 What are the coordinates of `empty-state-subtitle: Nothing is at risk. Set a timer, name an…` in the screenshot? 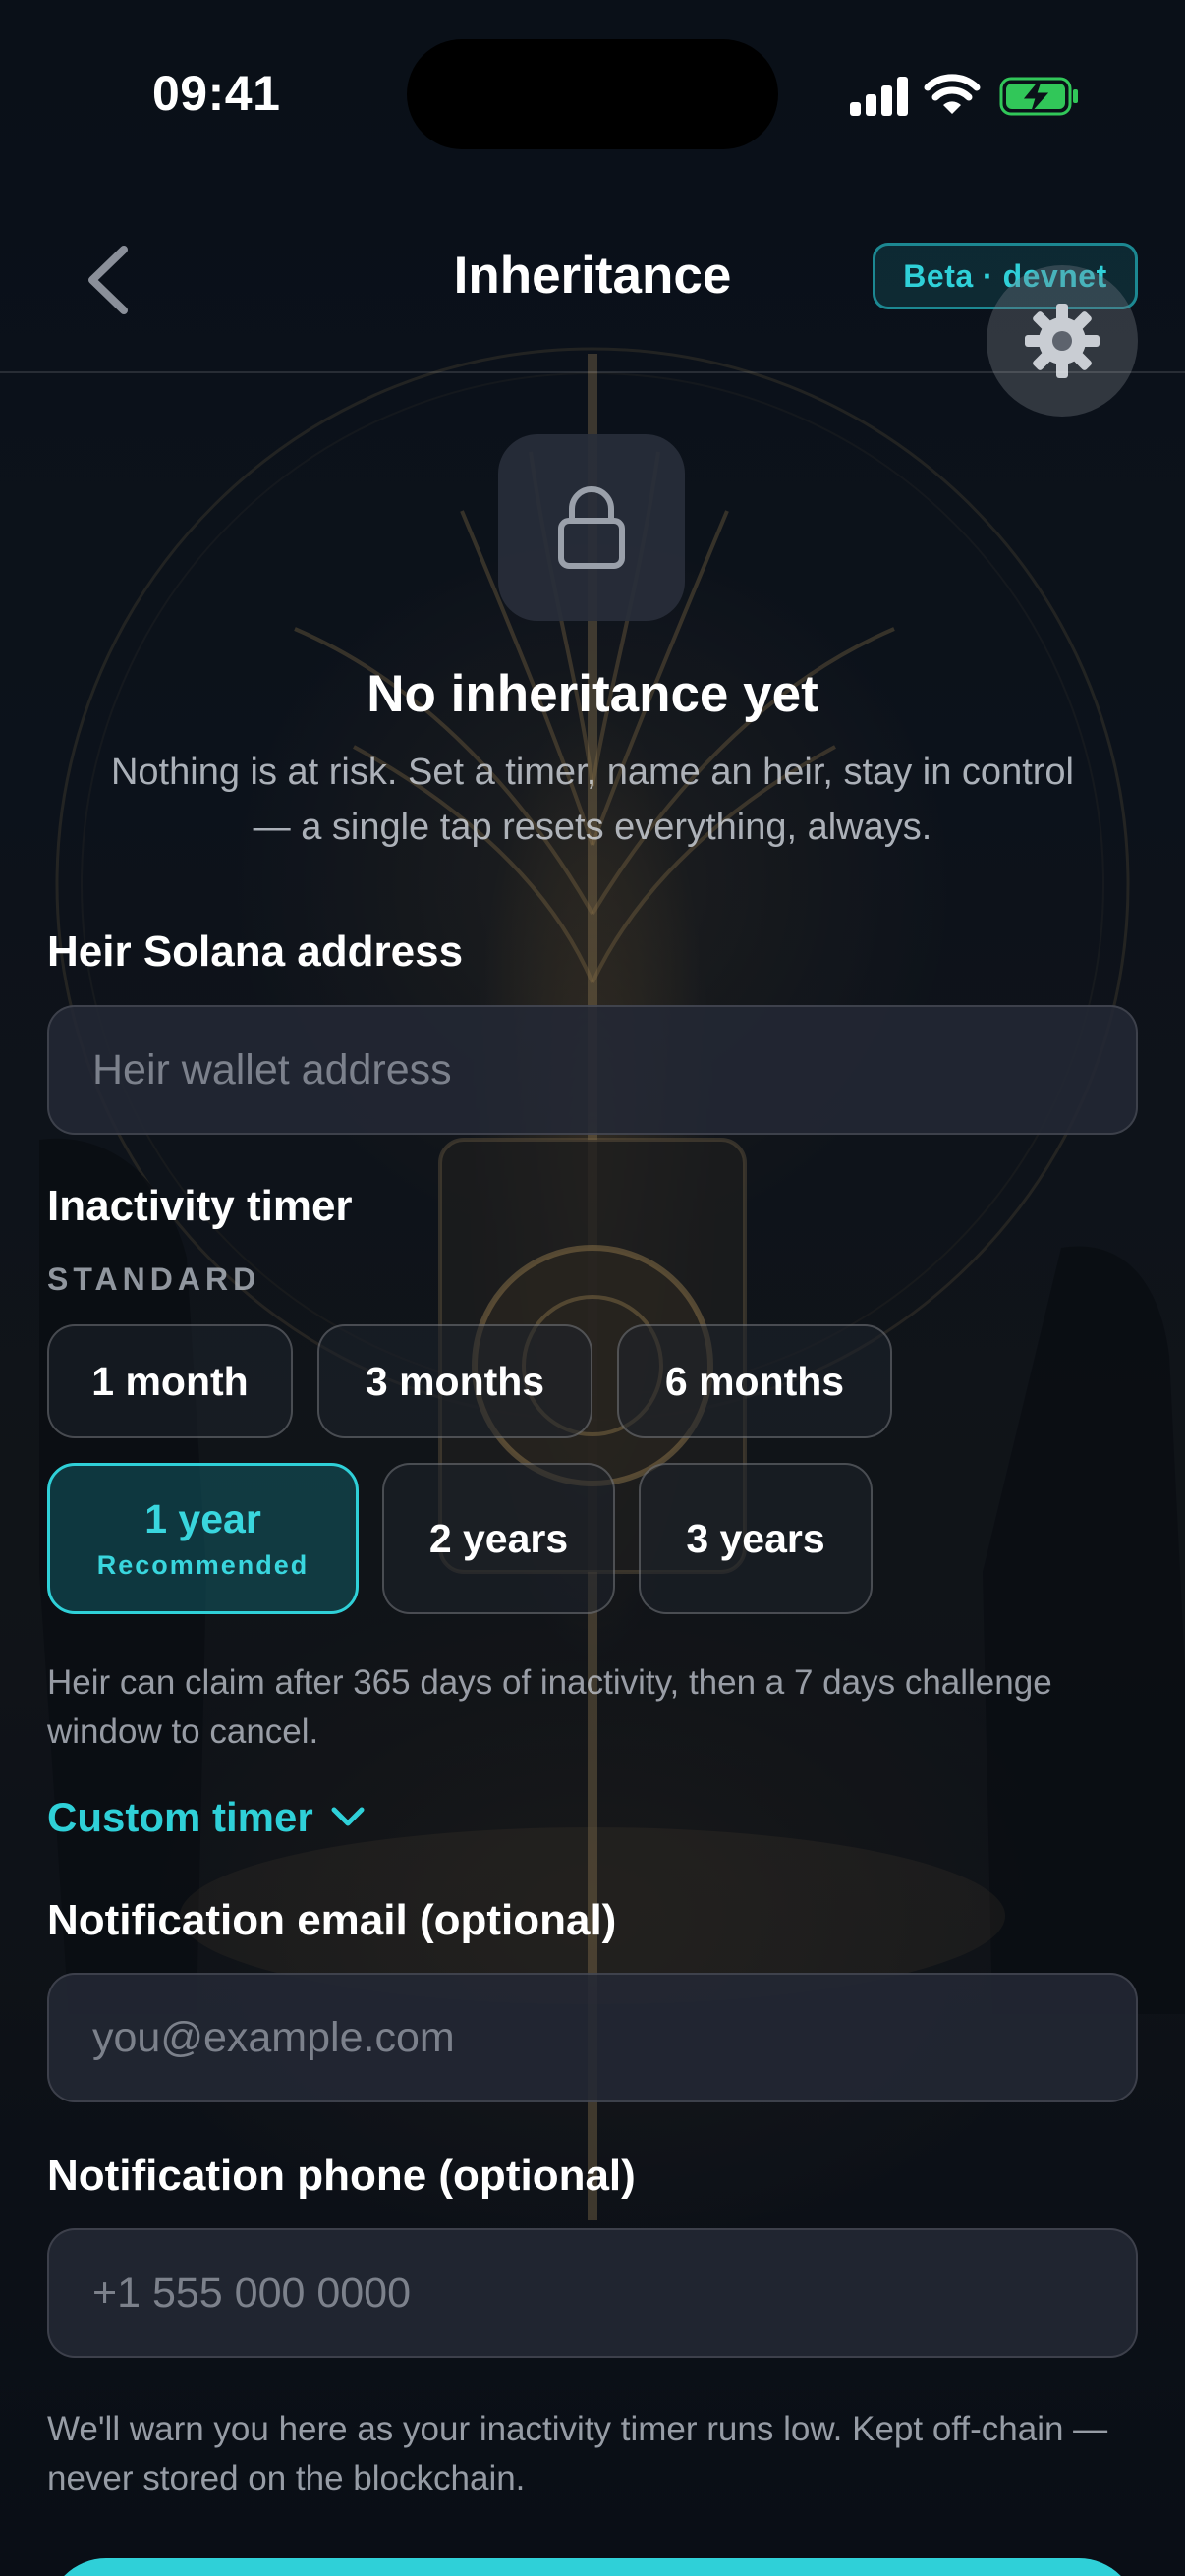 It's located at (592, 800).